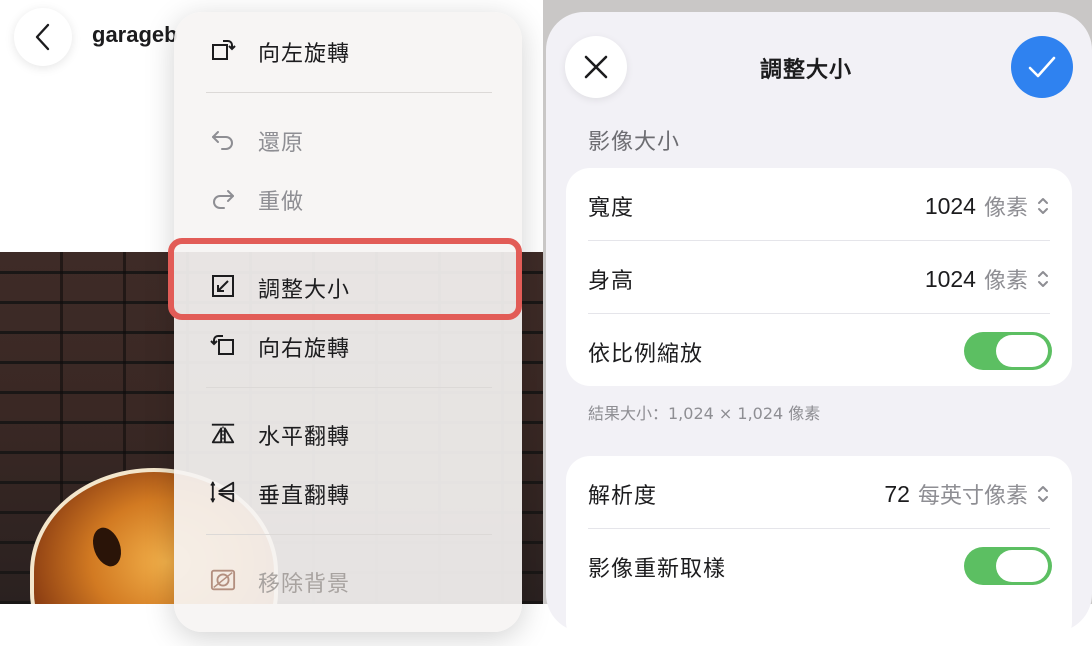 The width and height of the screenshot is (1092, 646). What do you see at coordinates (304, 54) in the screenshot?
I see `menu-item-label: 向左旋轉` at bounding box center [304, 54].